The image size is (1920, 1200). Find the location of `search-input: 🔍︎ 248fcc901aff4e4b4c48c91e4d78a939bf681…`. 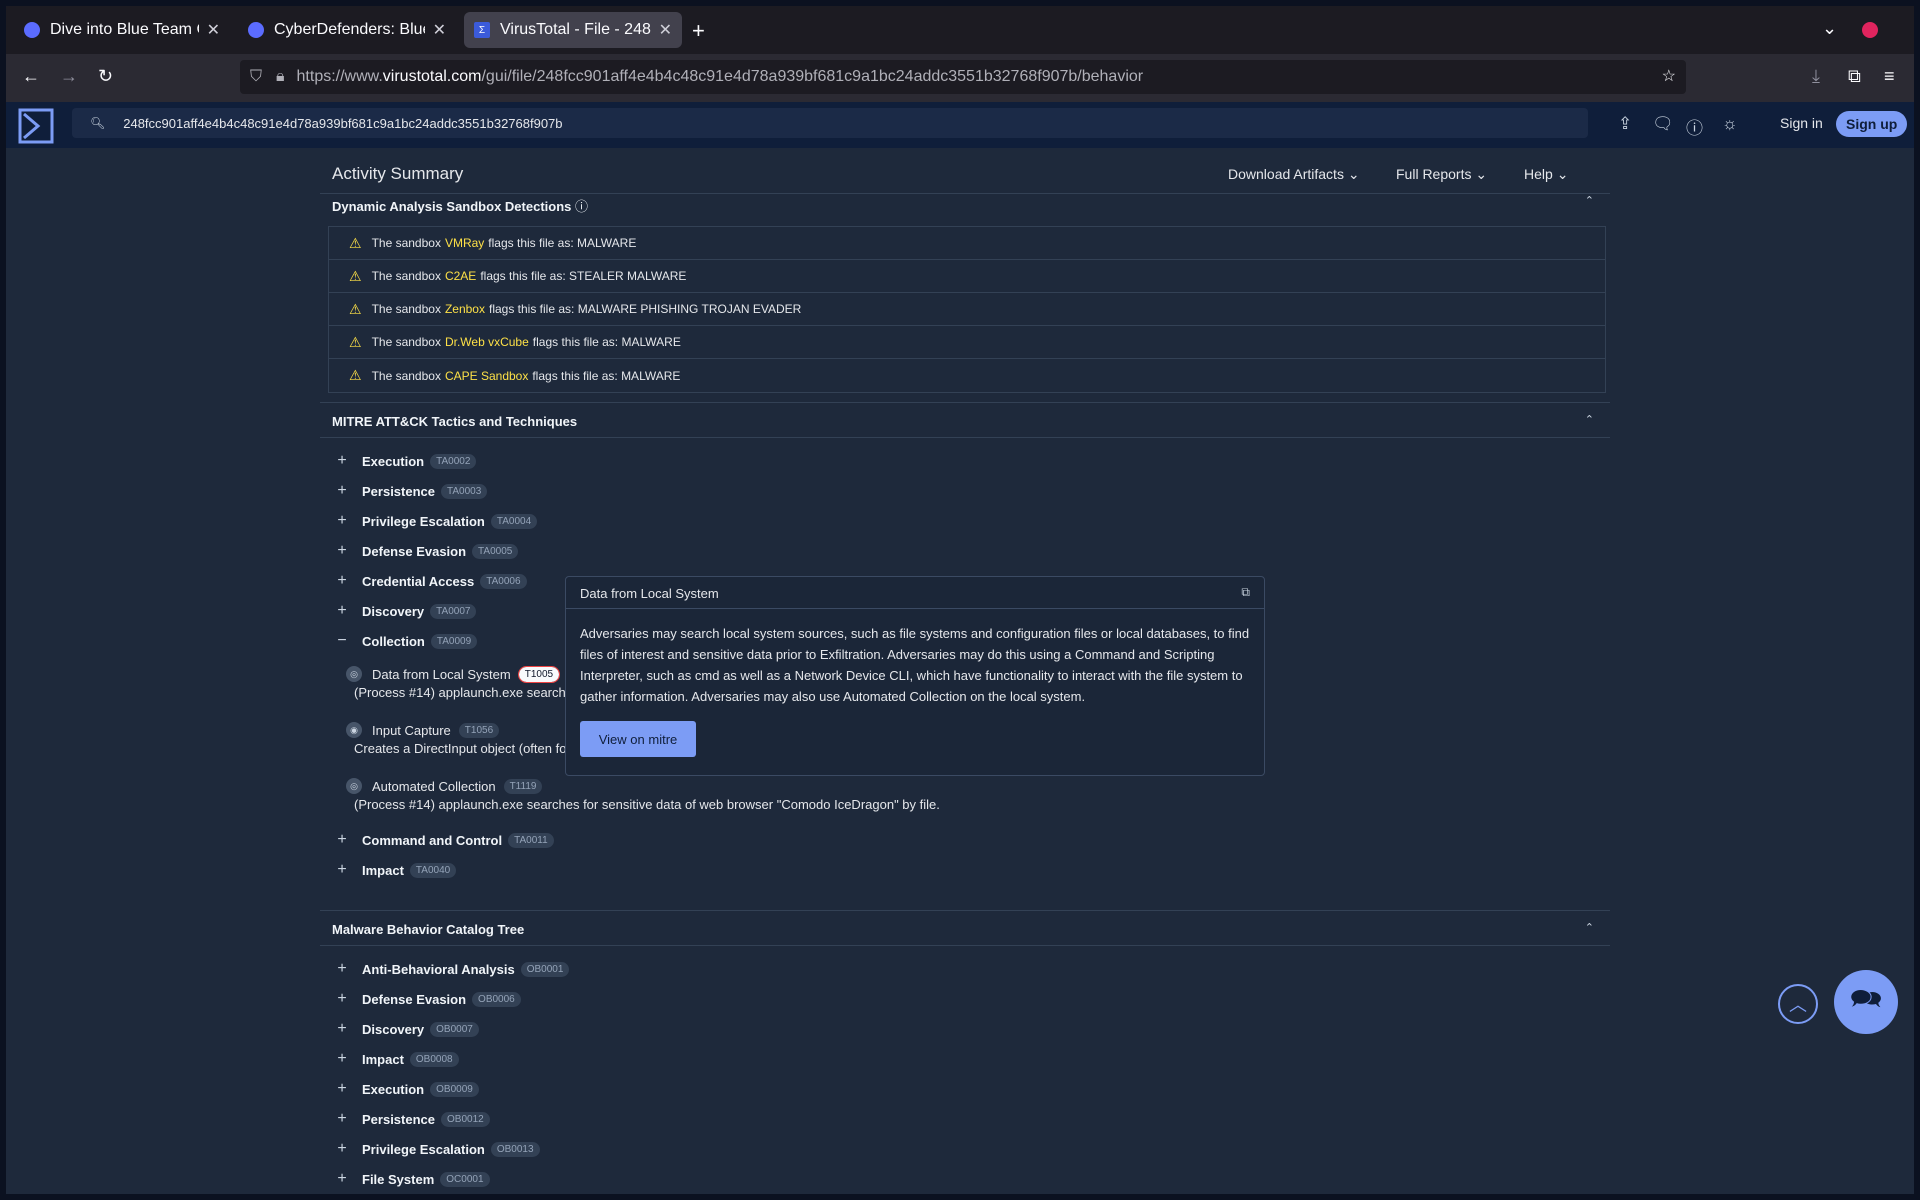

search-input: 🔍︎ 248fcc901aff4e4b4c48c91e4d78a939bf681… is located at coordinates (830, 123).